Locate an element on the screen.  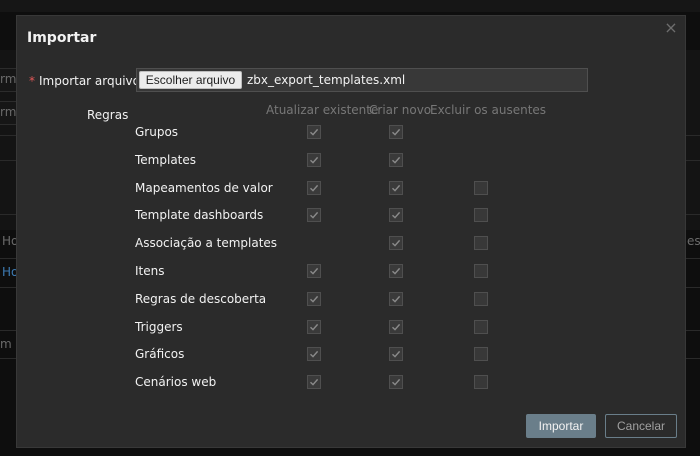
rule-name: Grupos is located at coordinates (157, 132).